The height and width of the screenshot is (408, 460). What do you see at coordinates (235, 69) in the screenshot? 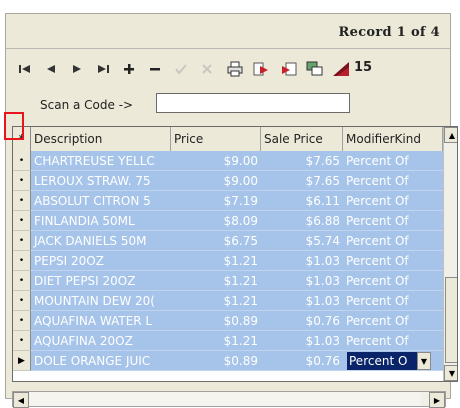
I see `print-icon` at bounding box center [235, 69].